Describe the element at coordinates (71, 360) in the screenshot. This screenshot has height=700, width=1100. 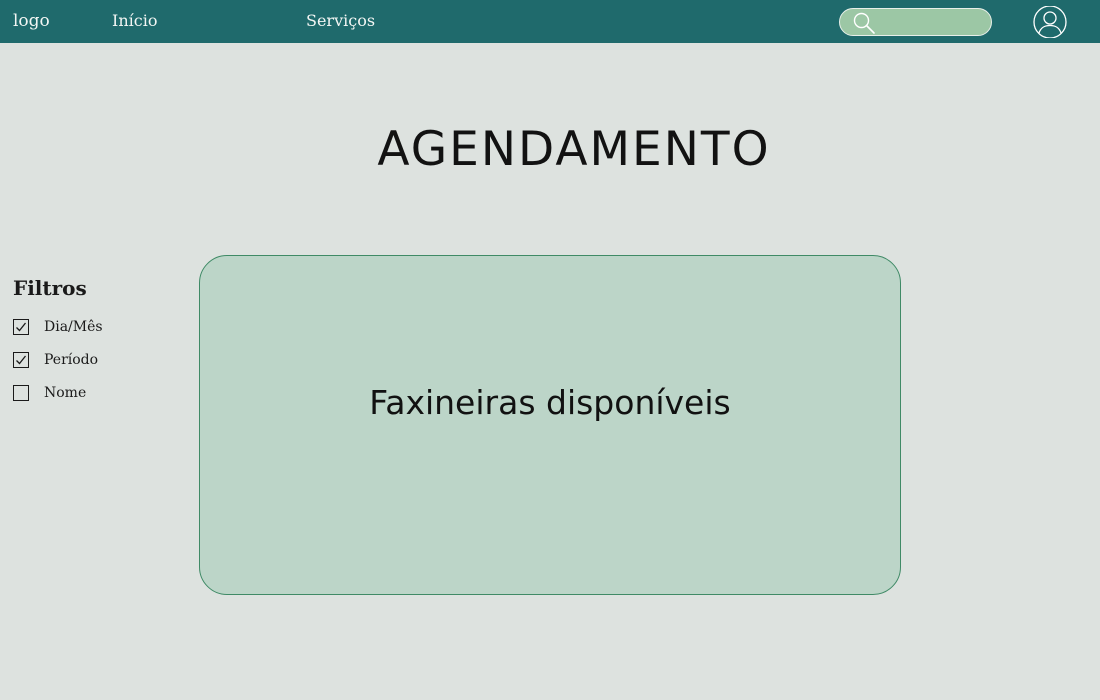
I see `filter-label: Período` at that location.